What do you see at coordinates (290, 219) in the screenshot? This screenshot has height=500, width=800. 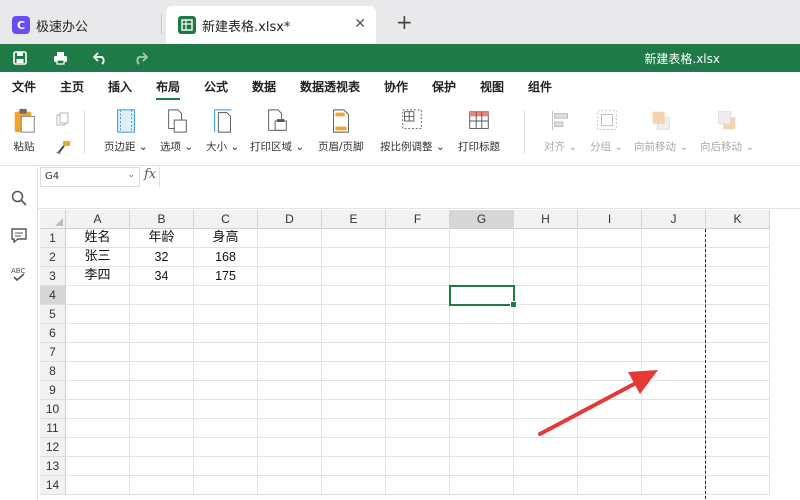 I see `column-header: D` at bounding box center [290, 219].